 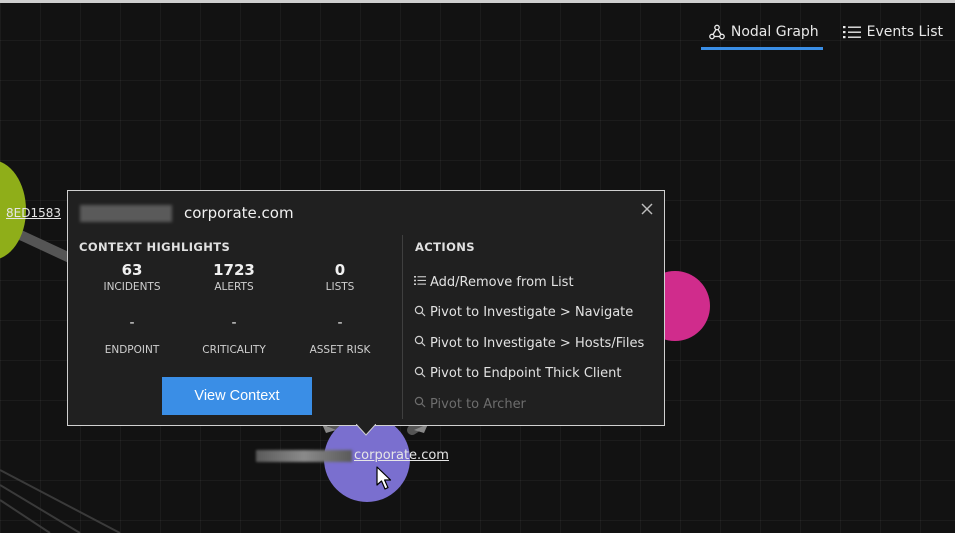 I want to click on metric-label: ALERTS, so click(x=234, y=287).